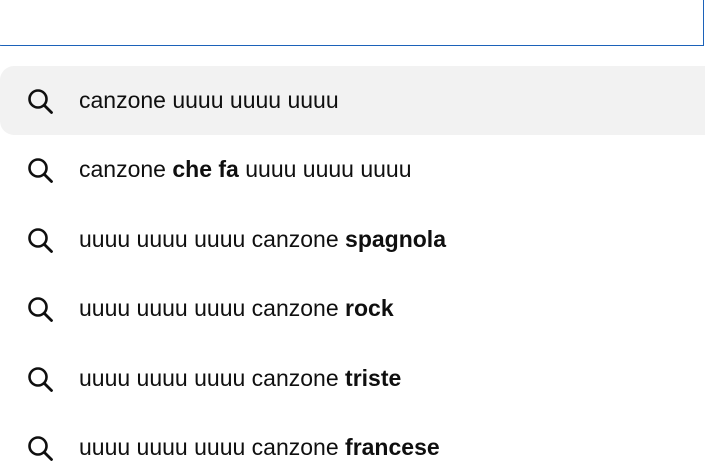 This screenshot has width=705, height=464. I want to click on suggestion-text: canzone uuuu uuuu uuuu, so click(209, 100).